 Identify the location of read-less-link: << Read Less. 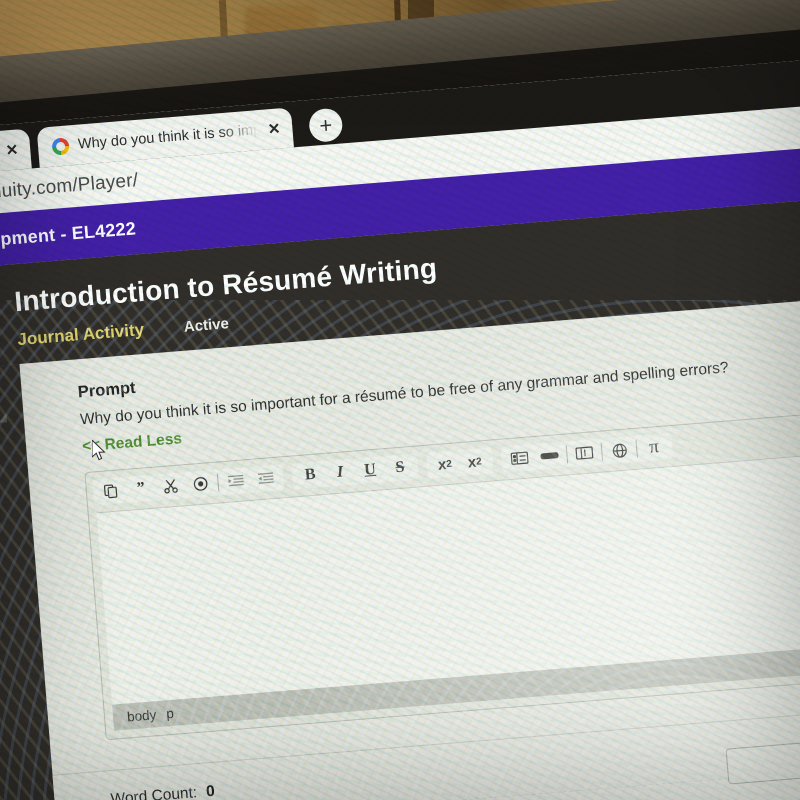
(132, 443).